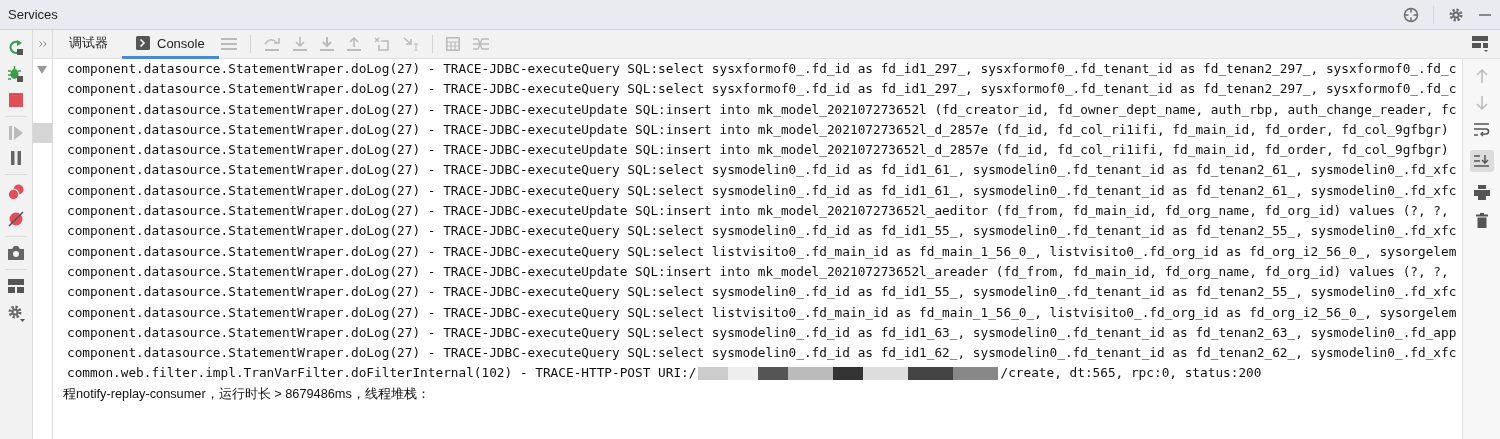  I want to click on panel-title: Services, so click(33, 14).